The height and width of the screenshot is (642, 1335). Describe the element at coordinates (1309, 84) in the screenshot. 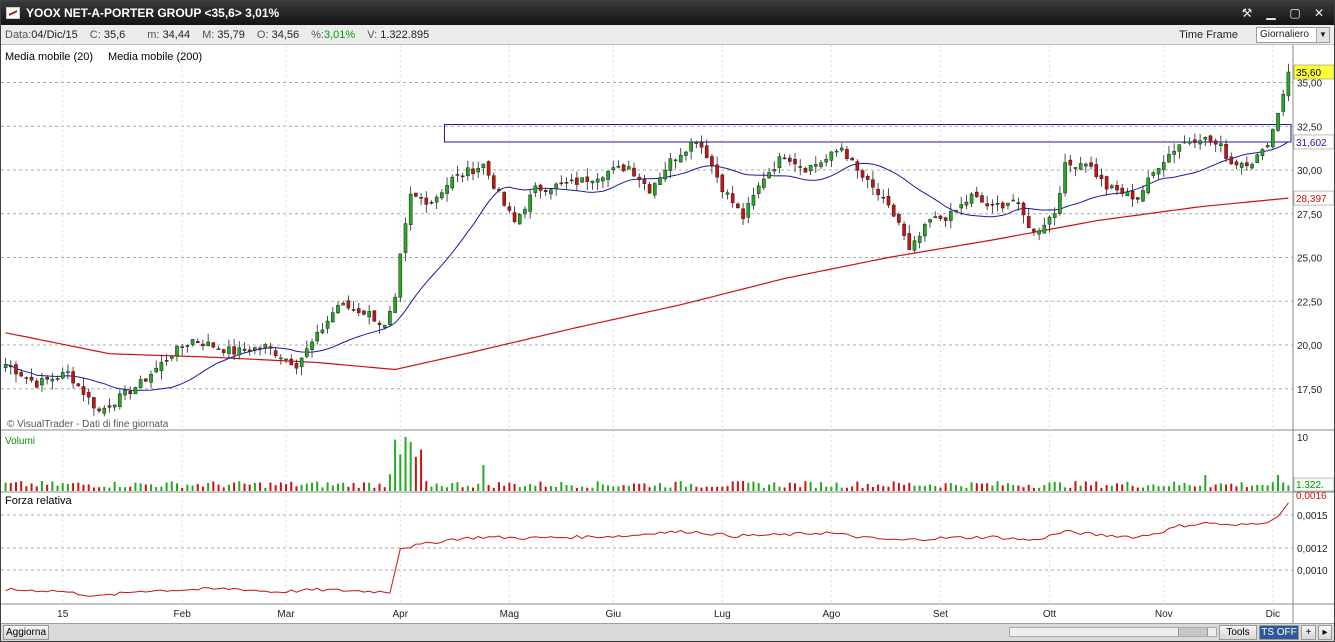

I see `price-tick-label: 35,00` at that location.